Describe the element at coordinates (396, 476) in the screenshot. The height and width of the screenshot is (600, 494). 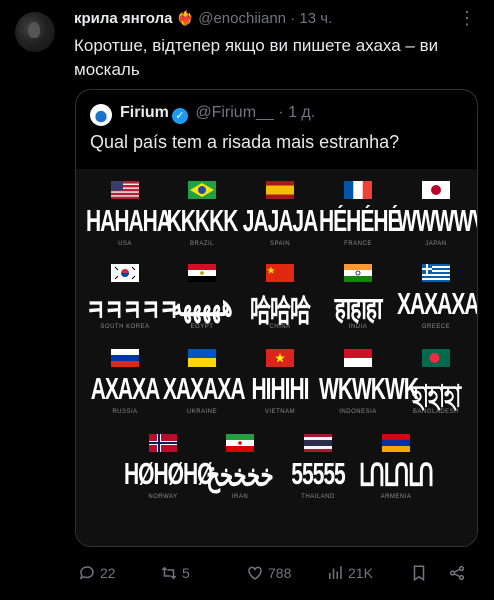
I see `laugh-text: ԼՈԼՈԼՈ` at that location.